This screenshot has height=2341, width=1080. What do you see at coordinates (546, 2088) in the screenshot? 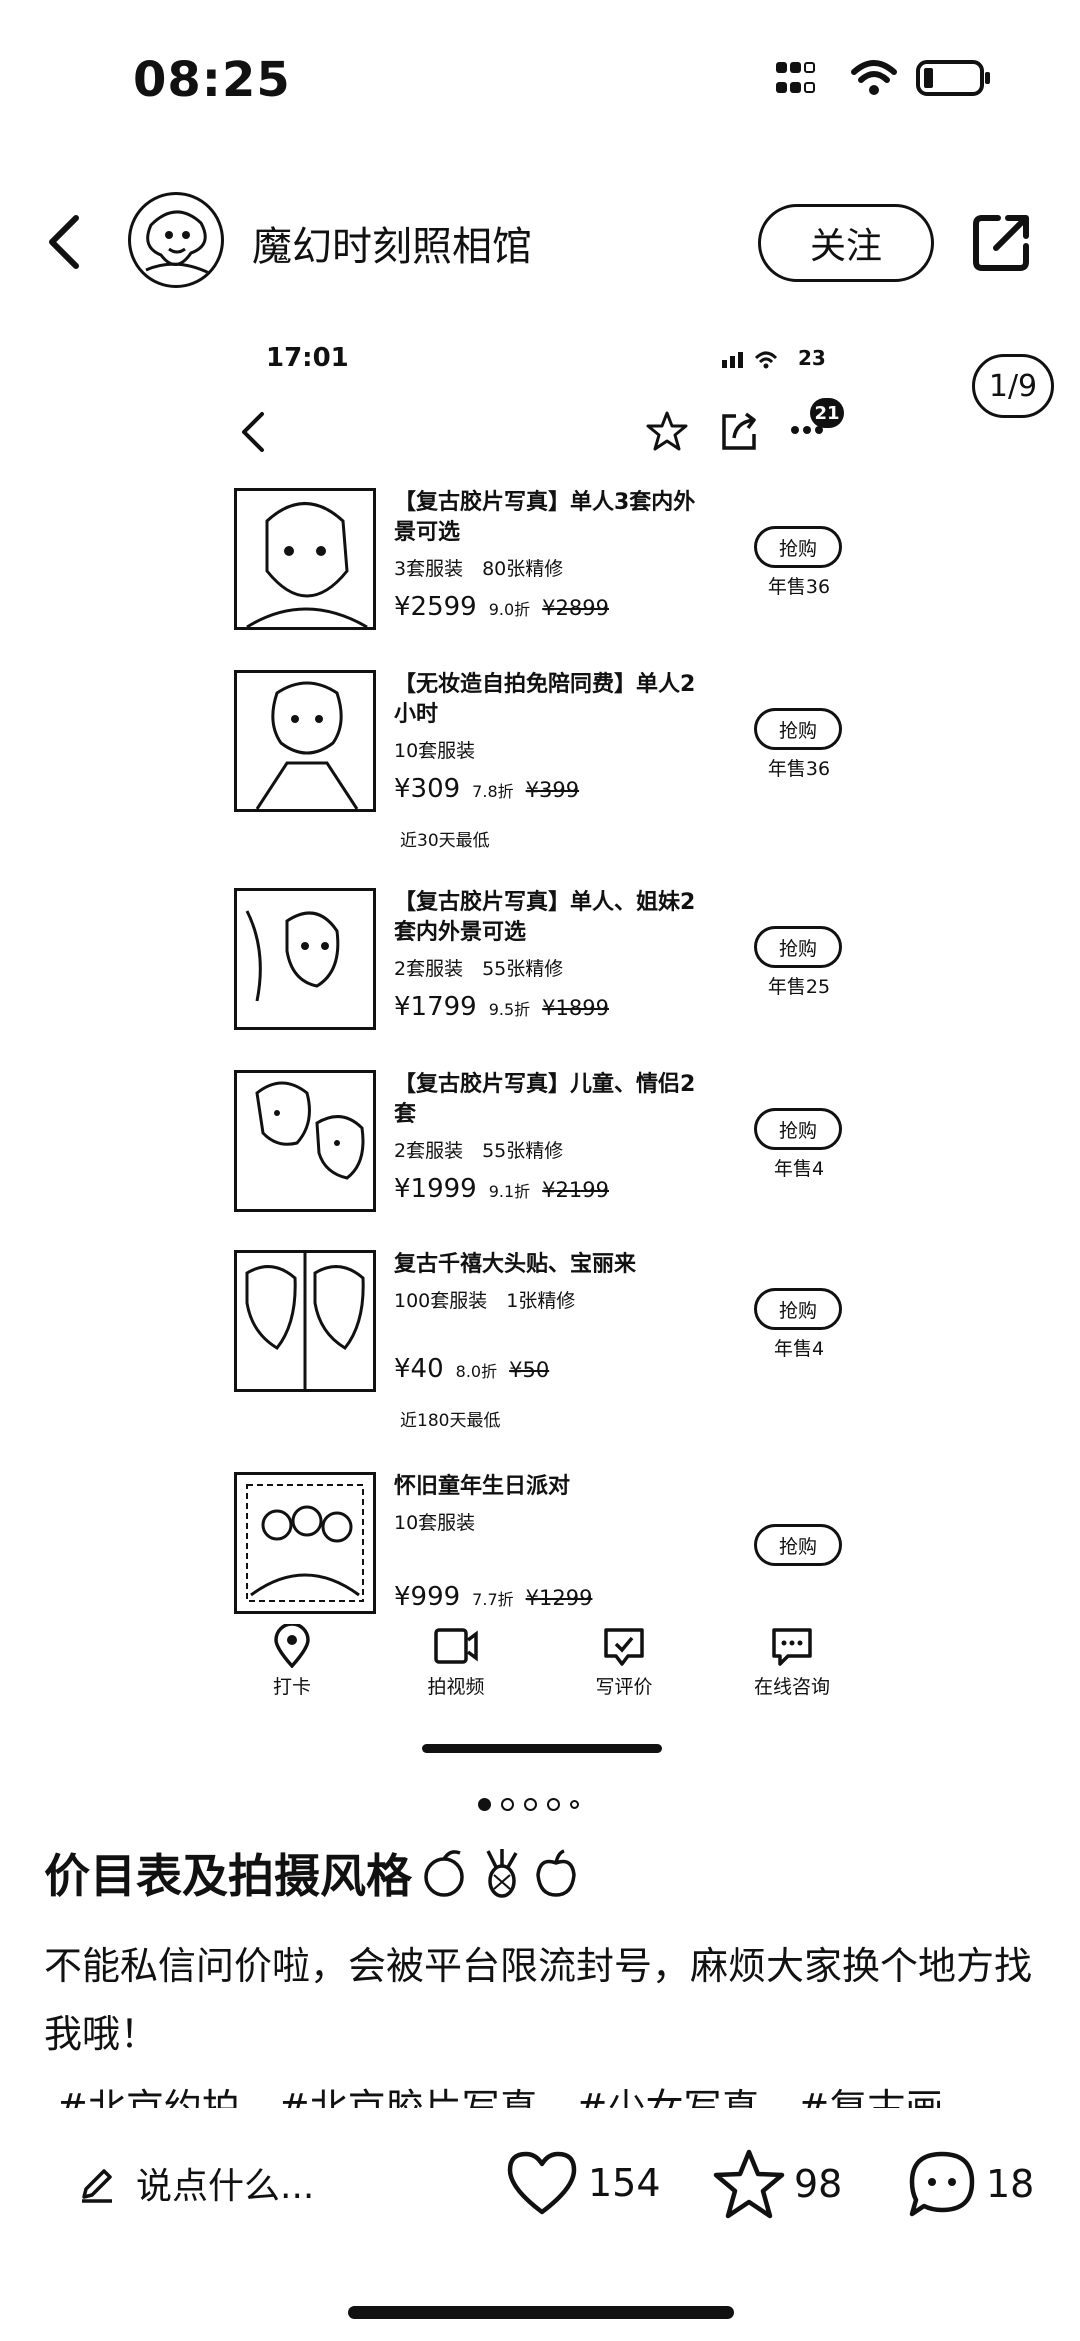
I see `post-tags: #北京约拍 #北京胶片写真 #少女写真 #复古画` at bounding box center [546, 2088].